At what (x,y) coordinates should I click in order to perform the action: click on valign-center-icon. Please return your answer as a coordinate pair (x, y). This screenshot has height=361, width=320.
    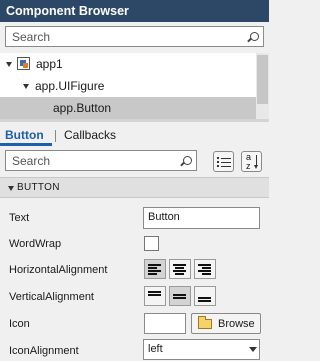
    Looking at the image, I should click on (180, 297).